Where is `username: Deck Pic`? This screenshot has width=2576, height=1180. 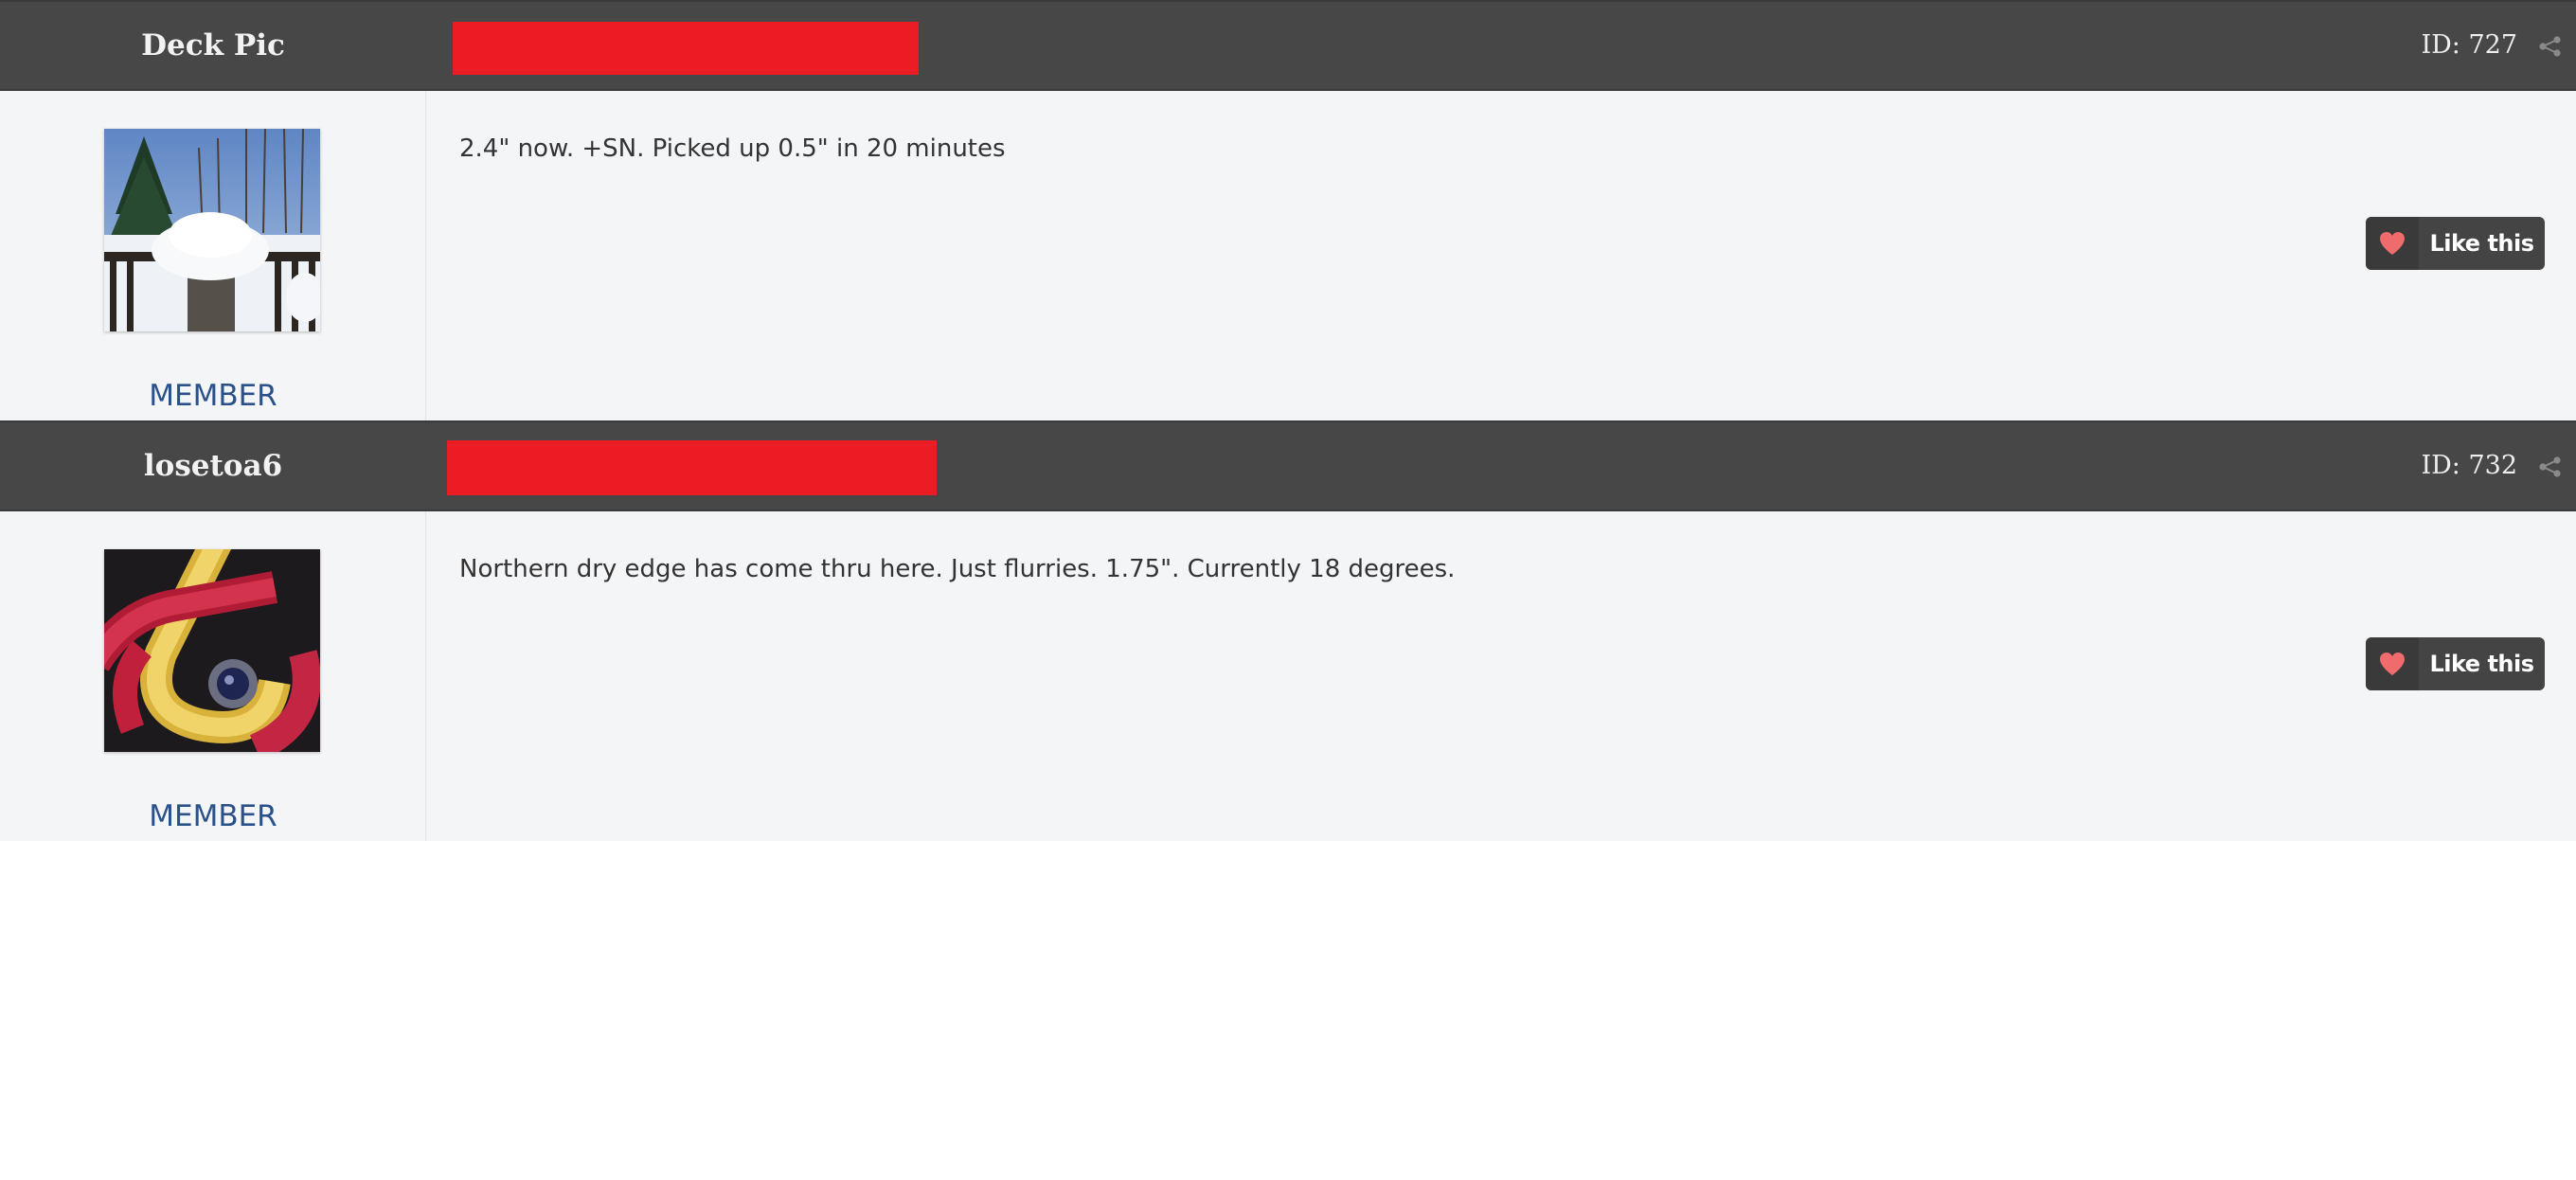
username: Deck Pic is located at coordinates (213, 45).